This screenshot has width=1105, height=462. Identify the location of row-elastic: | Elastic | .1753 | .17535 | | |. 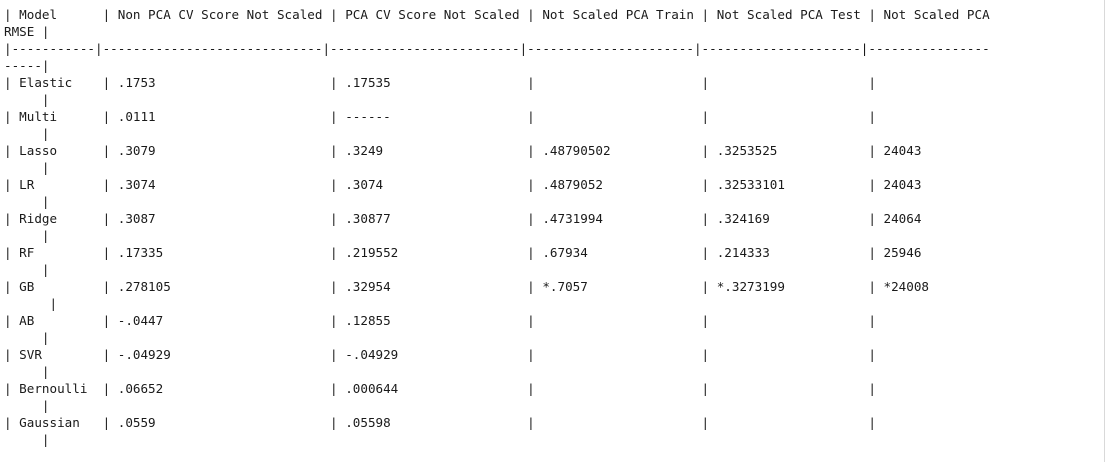
(440, 82).